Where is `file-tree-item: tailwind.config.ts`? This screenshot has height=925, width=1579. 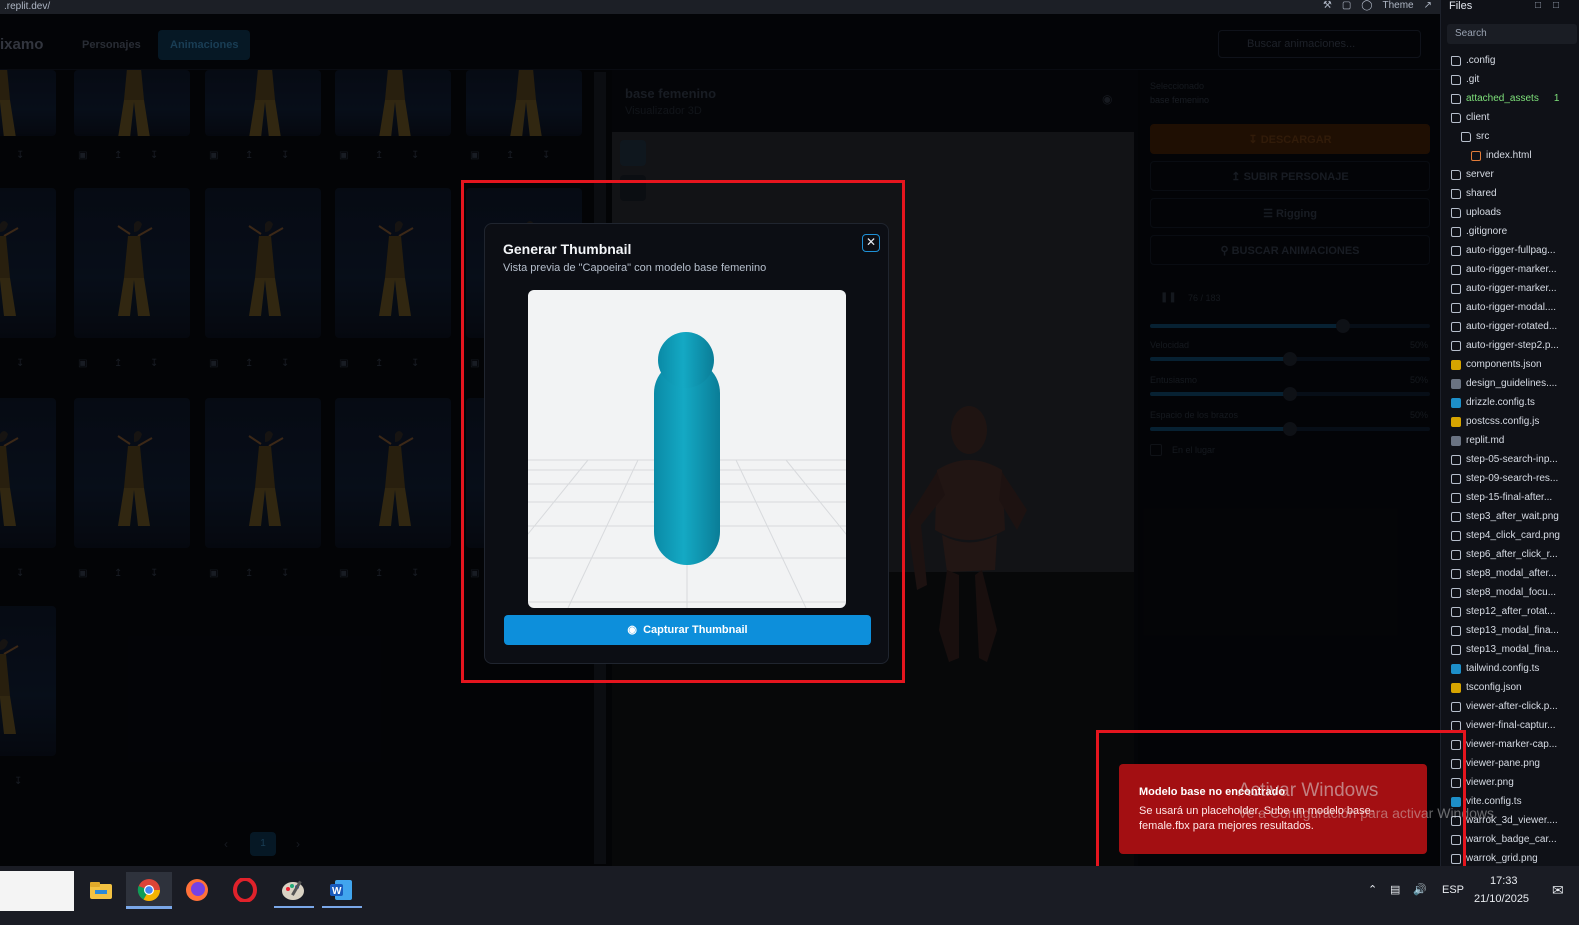
file-tree-item: tailwind.config.ts is located at coordinates (1495, 668).